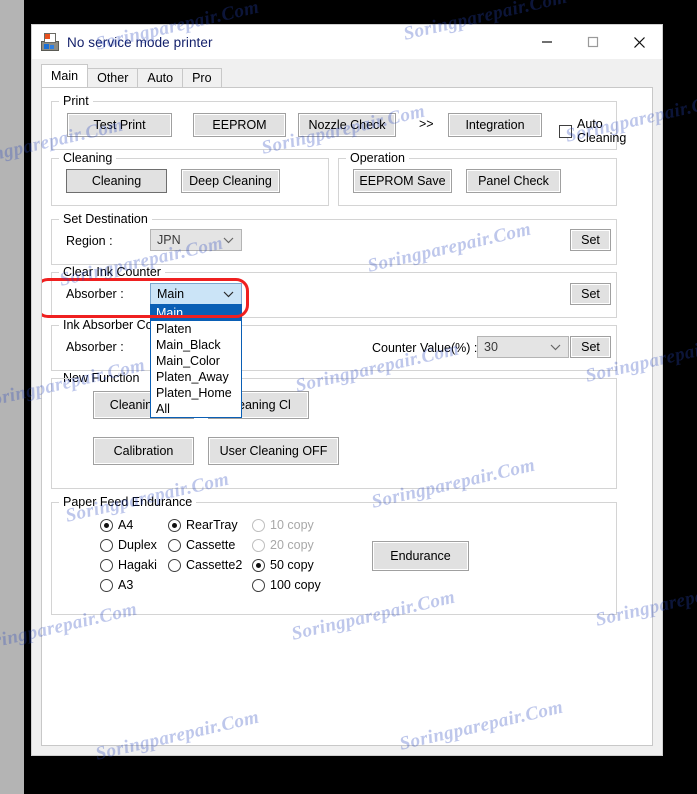  What do you see at coordinates (196, 313) in the screenshot?
I see `dropdown-option-main: Main` at bounding box center [196, 313].